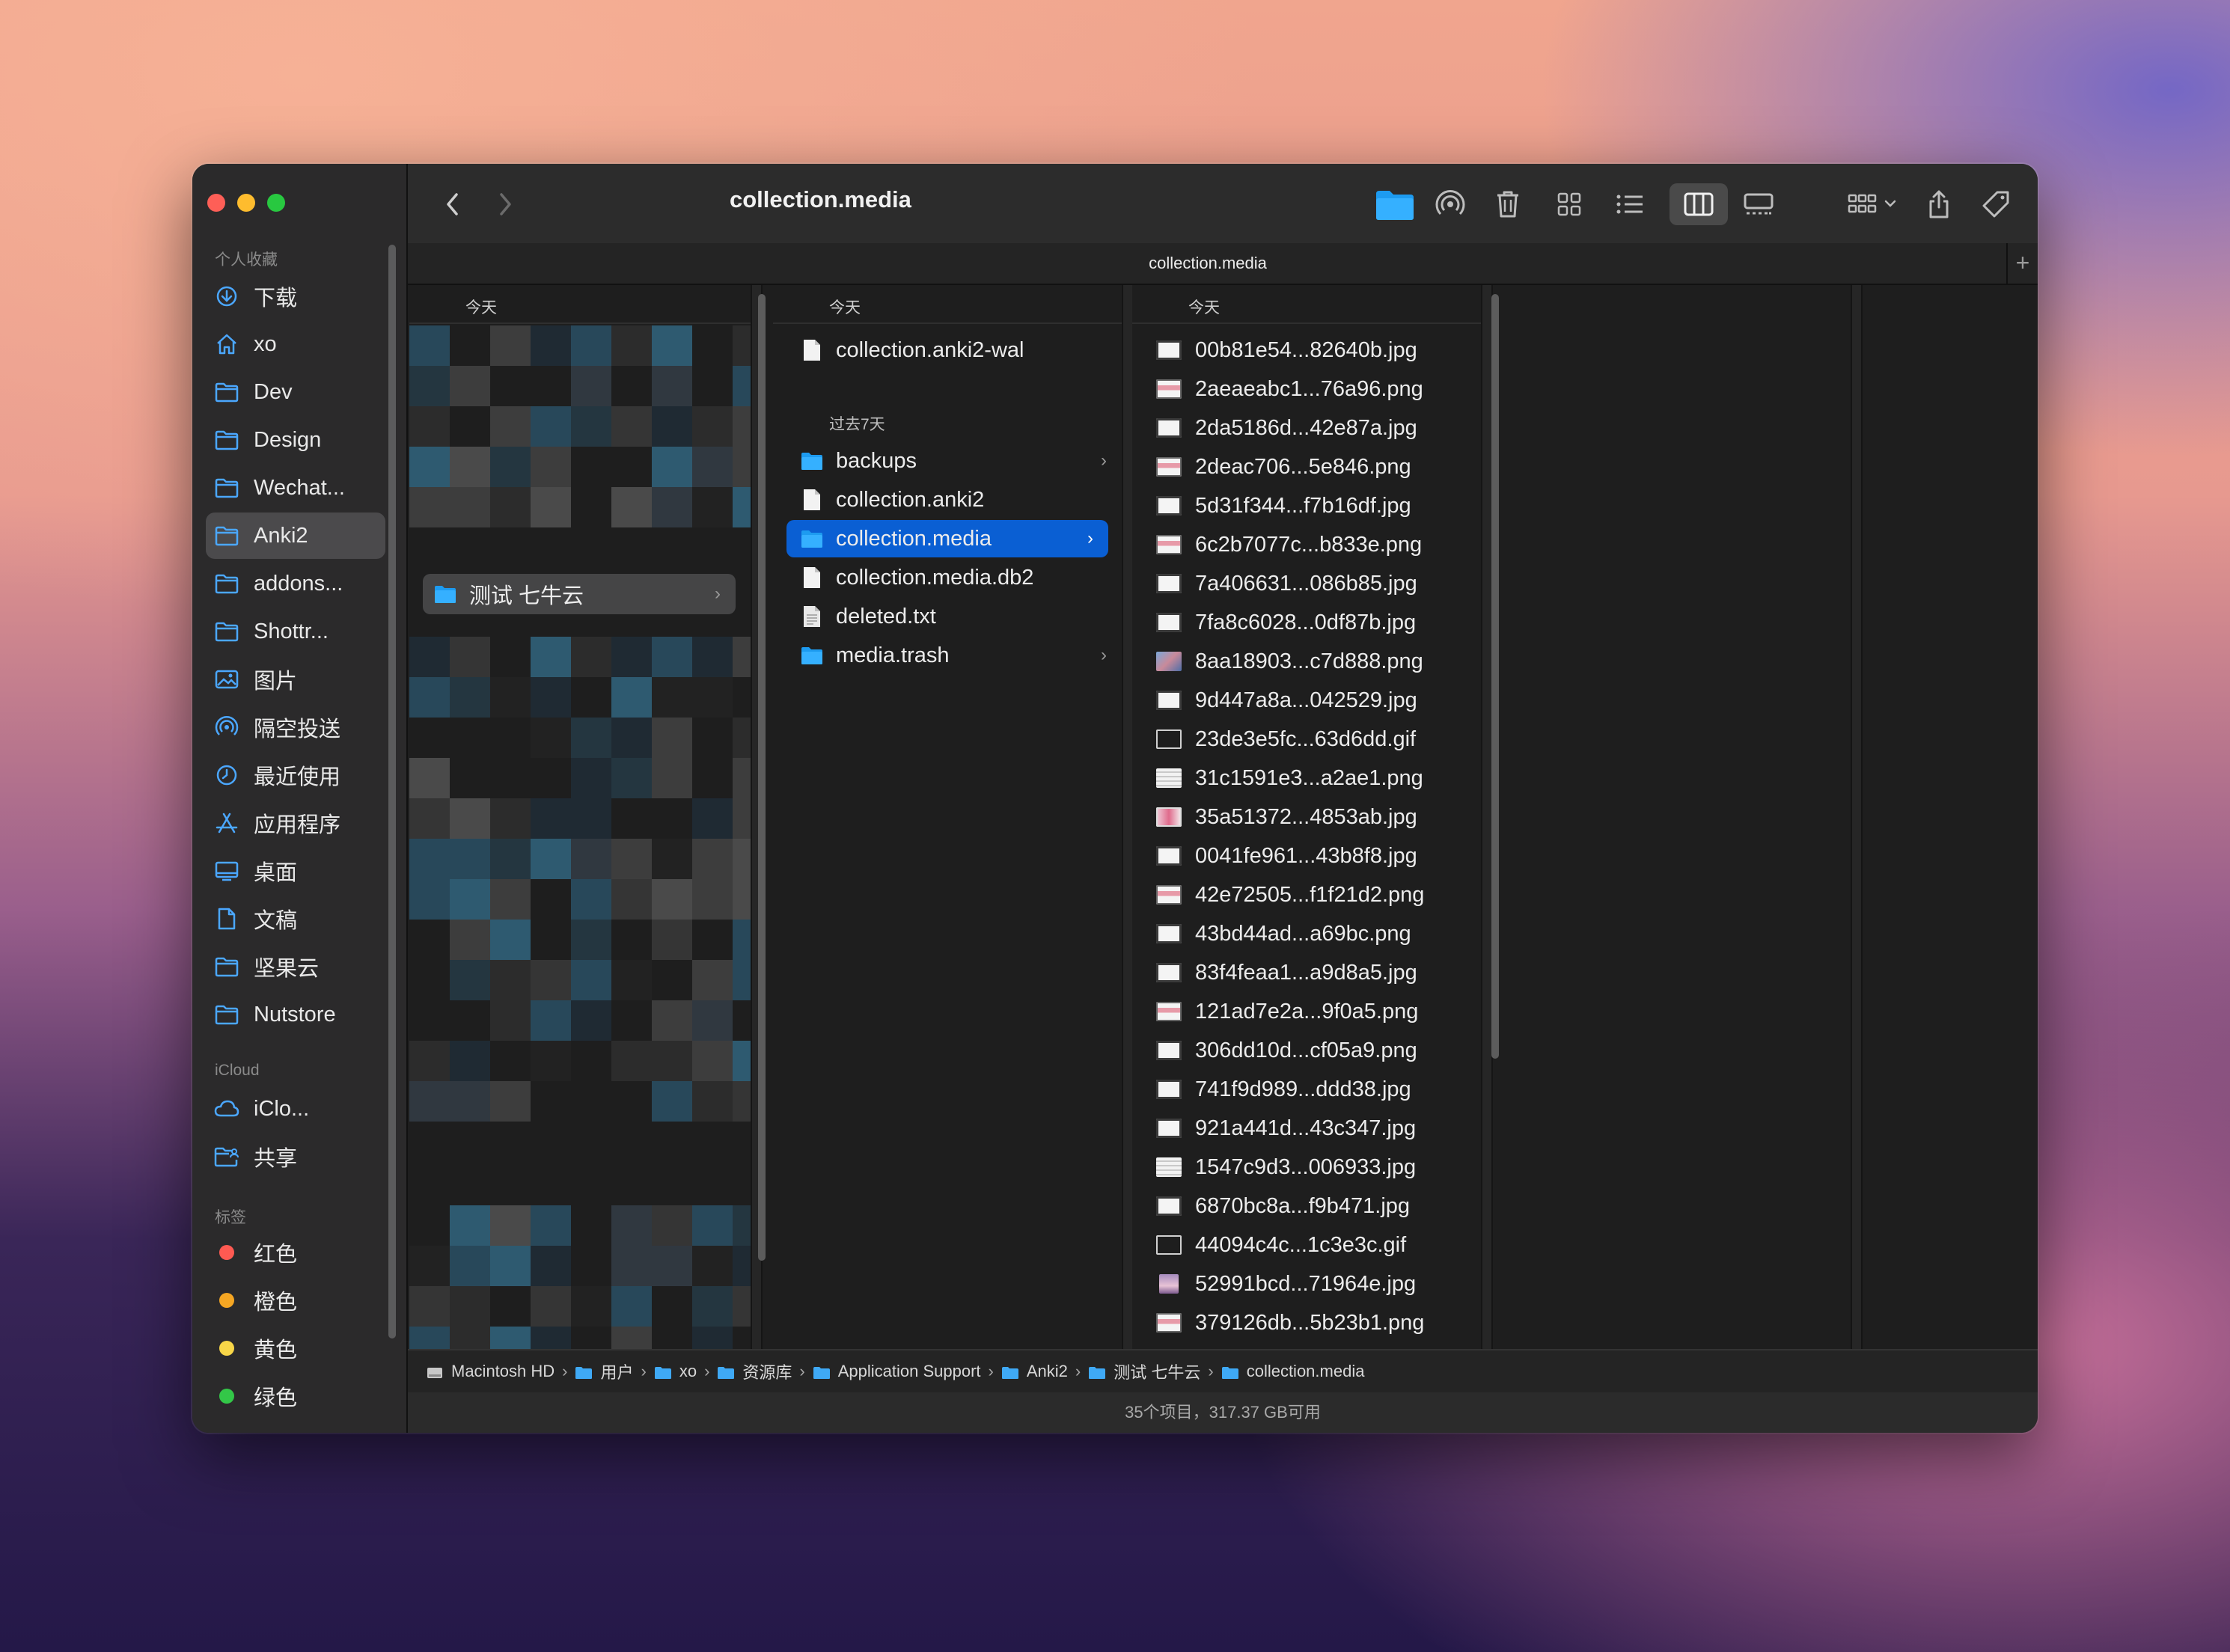 Image resolution: width=2230 pixels, height=1652 pixels. I want to click on media-file-row: 5d31f344...f7b16df.jpg, so click(1306, 505).